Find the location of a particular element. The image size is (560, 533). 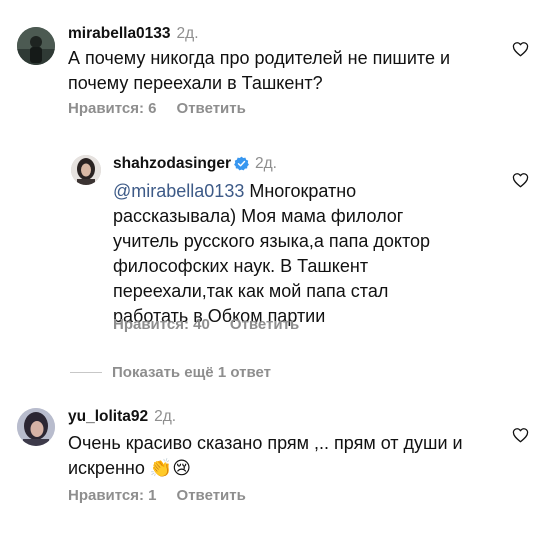

comment-meta: Нравится: 40 Ответить is located at coordinates (206, 324).